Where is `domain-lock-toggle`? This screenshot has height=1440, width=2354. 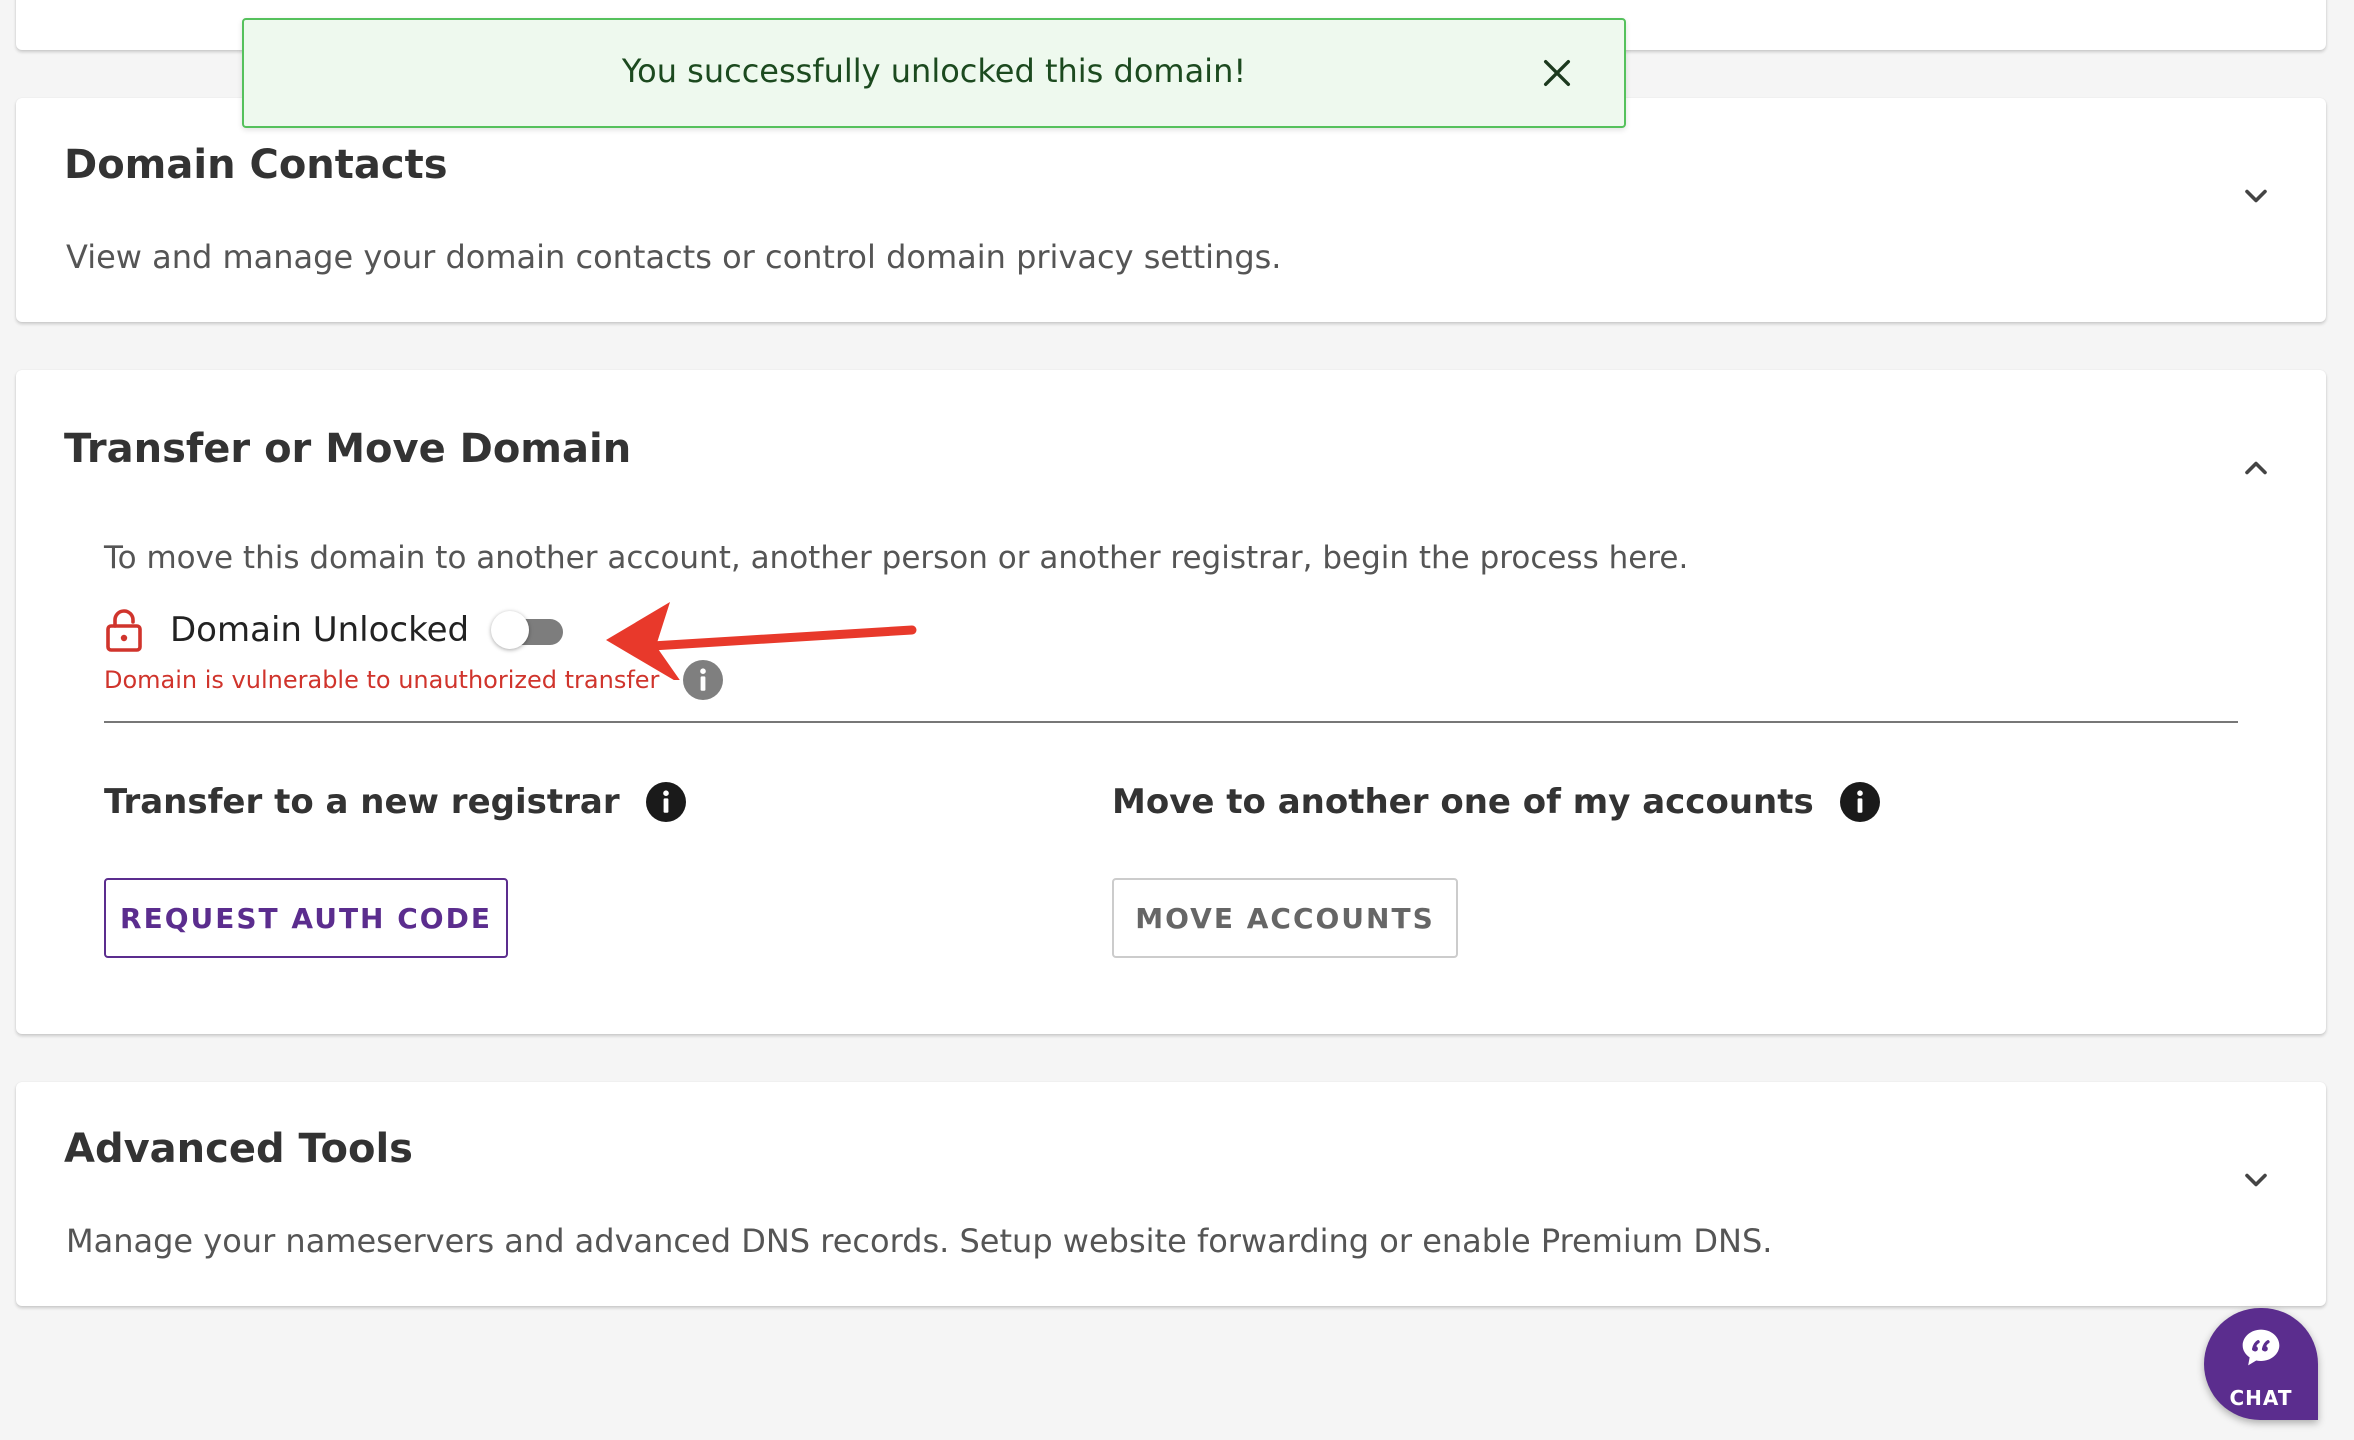 domain-lock-toggle is located at coordinates (527, 630).